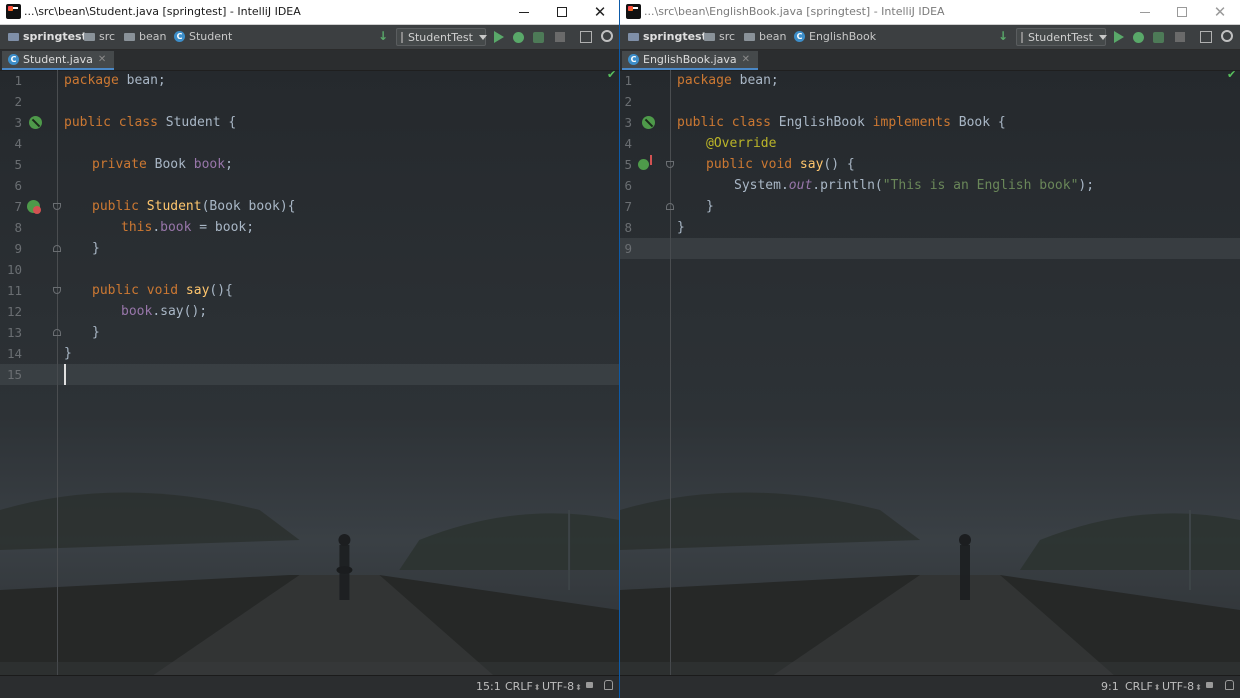  I want to click on code-token: "This is an English book", so click(980, 185).